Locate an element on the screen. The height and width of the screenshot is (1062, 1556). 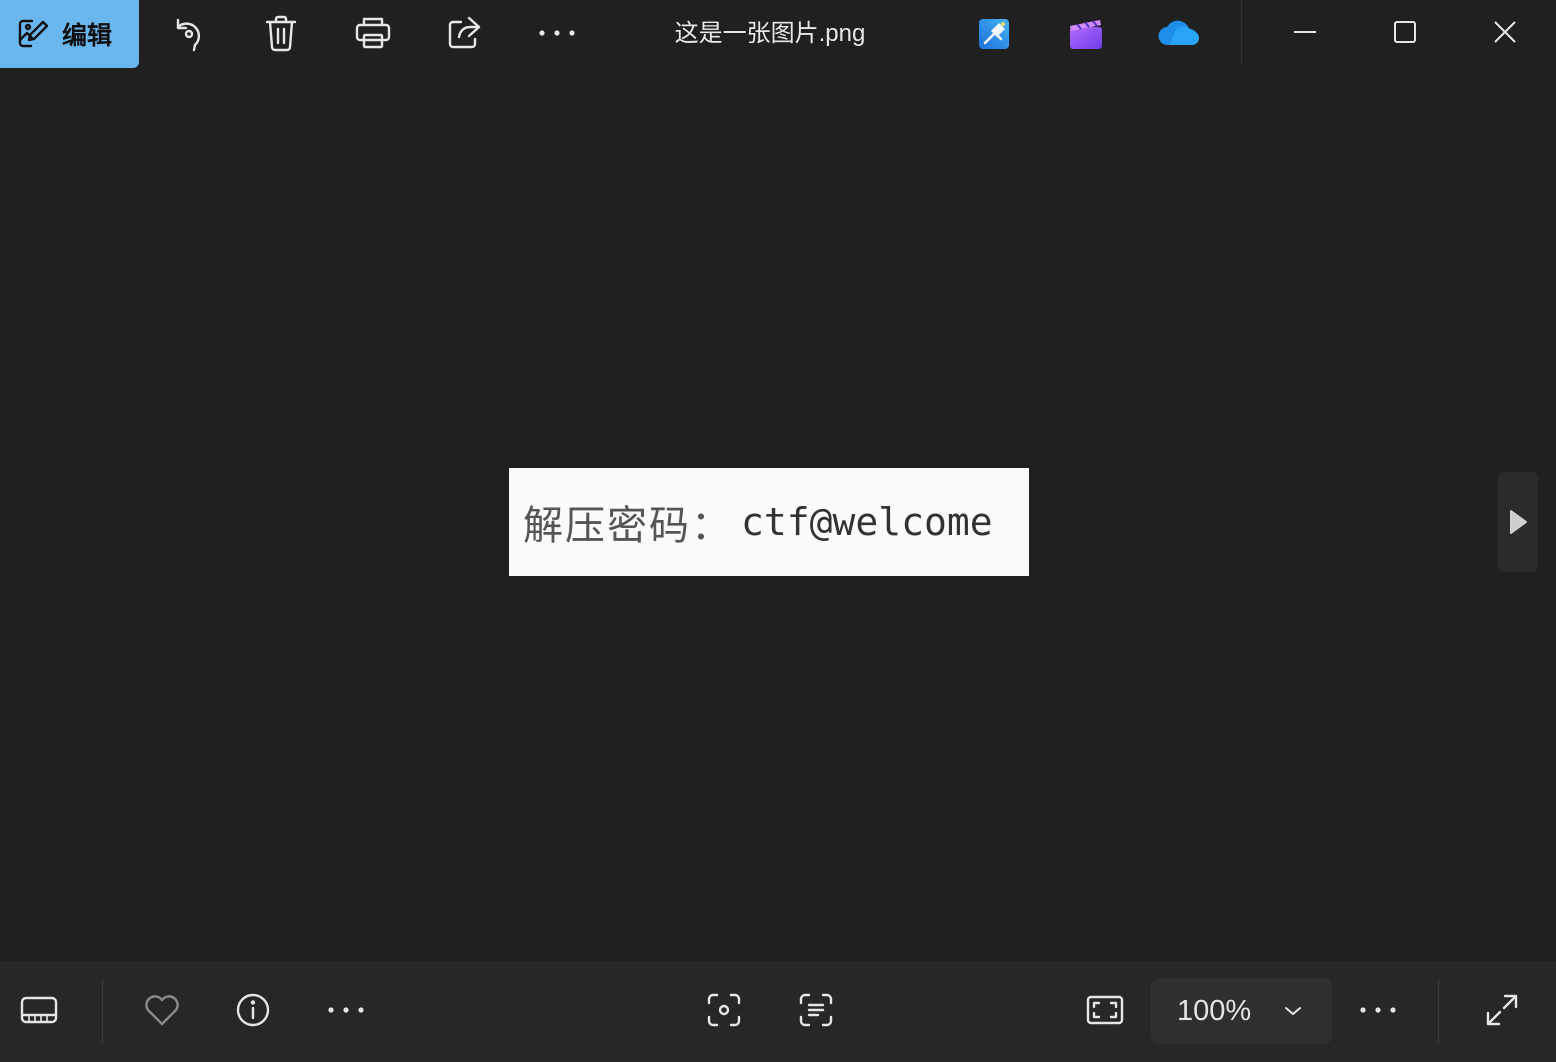
clipchamp-edit-icon is located at coordinates (994, 34).